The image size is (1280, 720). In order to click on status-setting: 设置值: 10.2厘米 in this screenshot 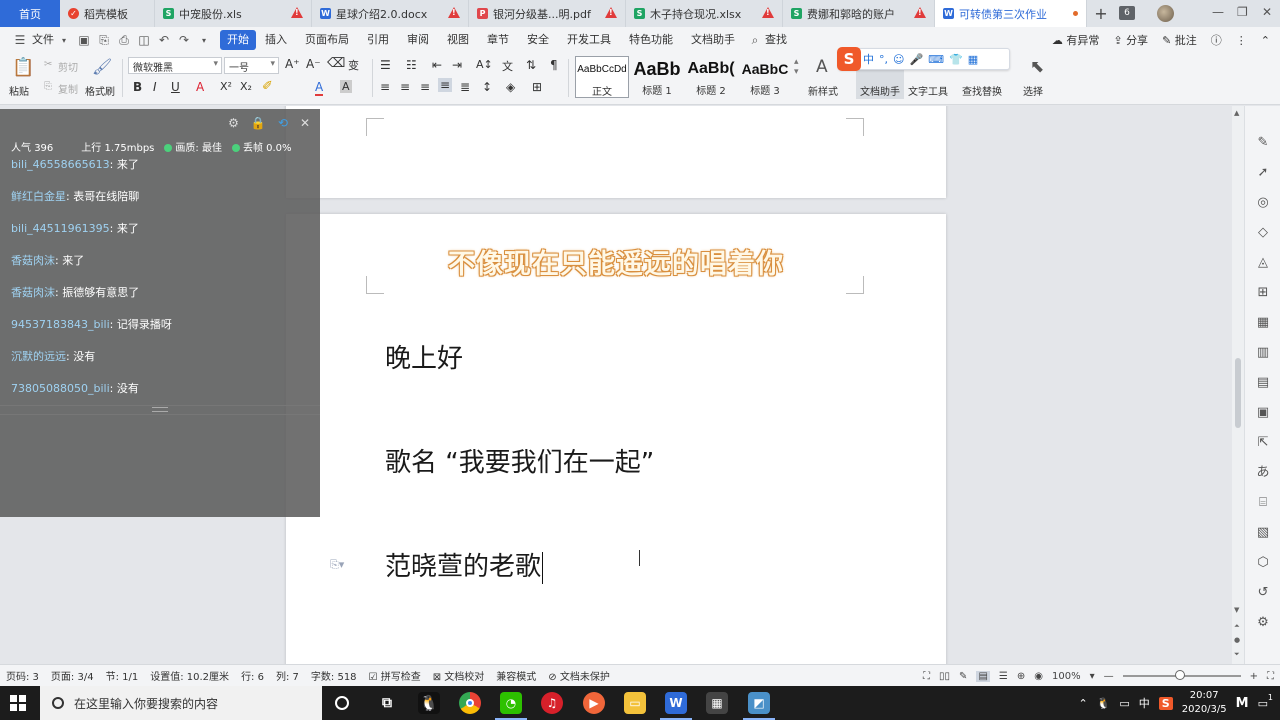, I will do `click(189, 675)`.